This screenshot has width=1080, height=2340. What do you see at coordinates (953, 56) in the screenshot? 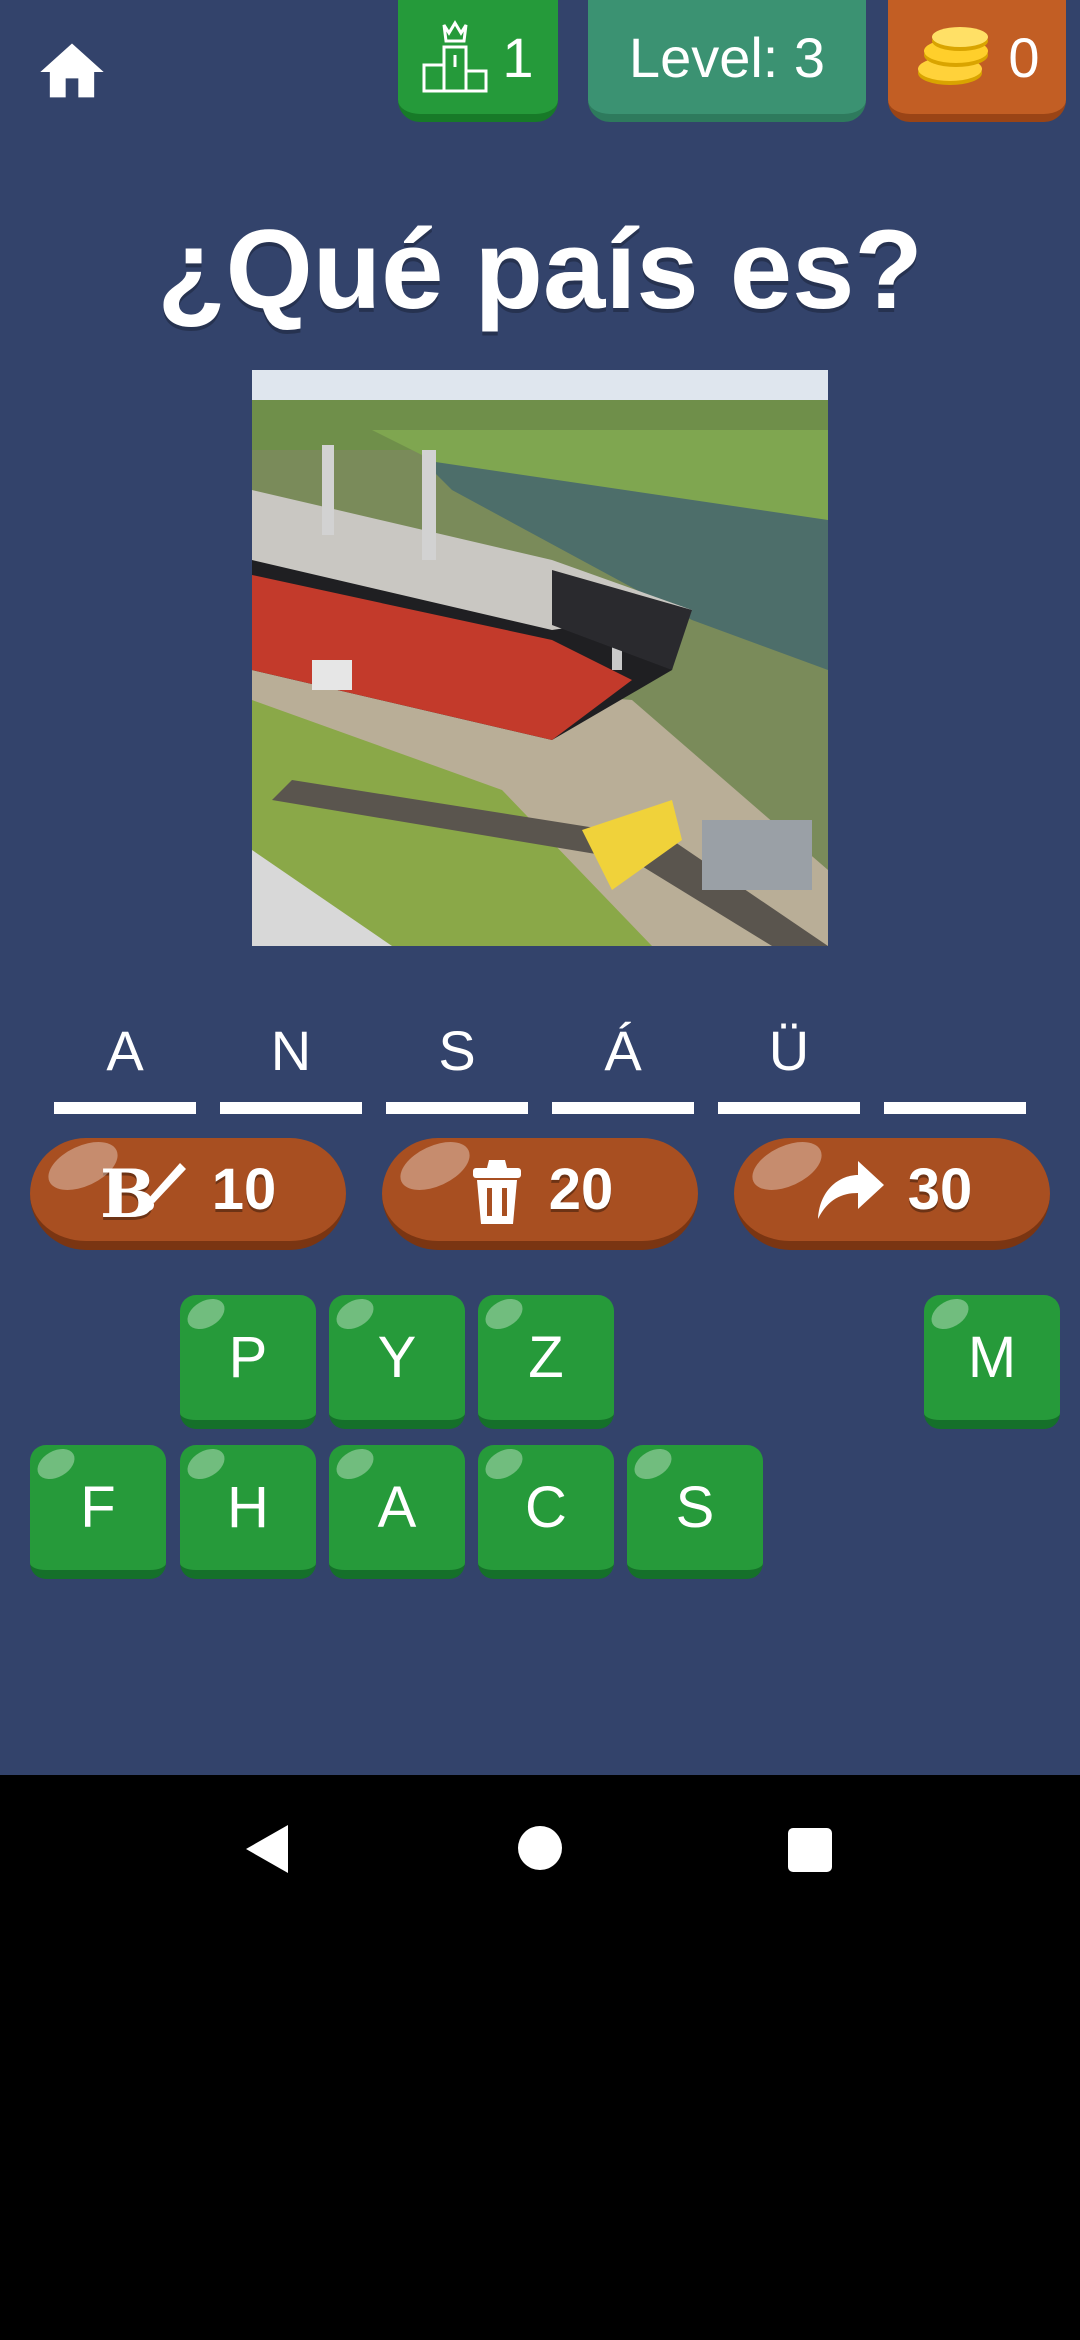
I see `gold-coins-icon` at bounding box center [953, 56].